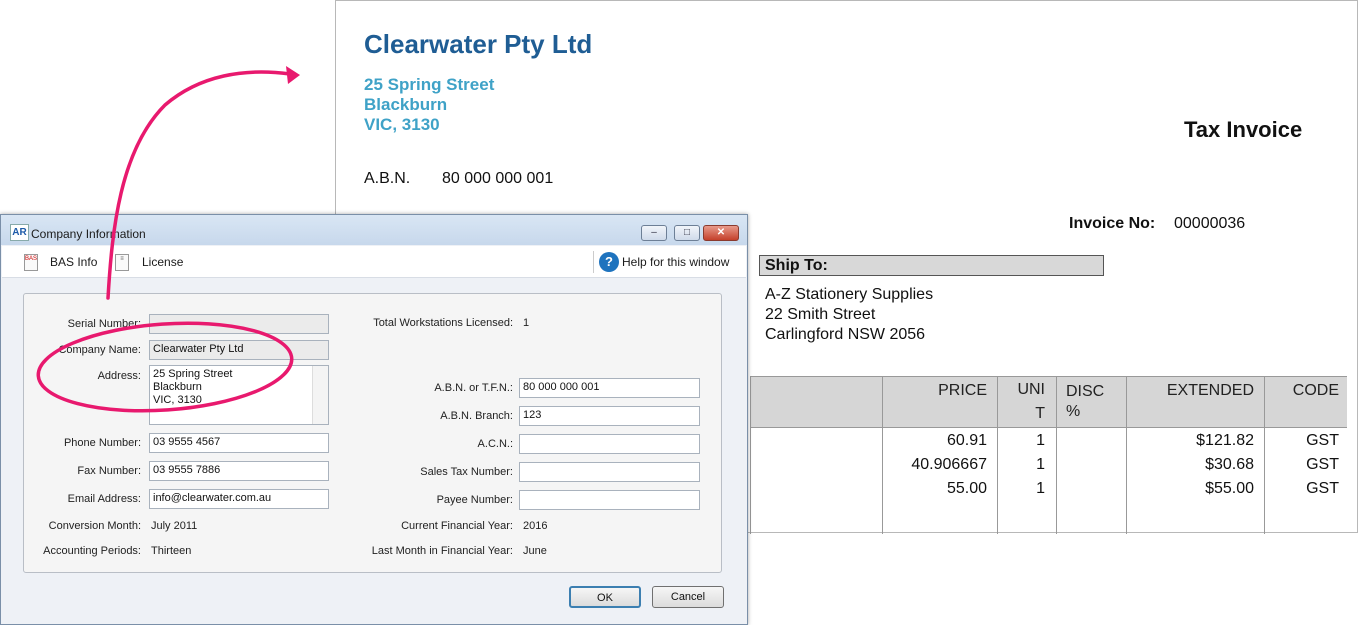 The width and height of the screenshot is (1358, 625). What do you see at coordinates (122, 262) in the screenshot?
I see `license-icon: ≡` at bounding box center [122, 262].